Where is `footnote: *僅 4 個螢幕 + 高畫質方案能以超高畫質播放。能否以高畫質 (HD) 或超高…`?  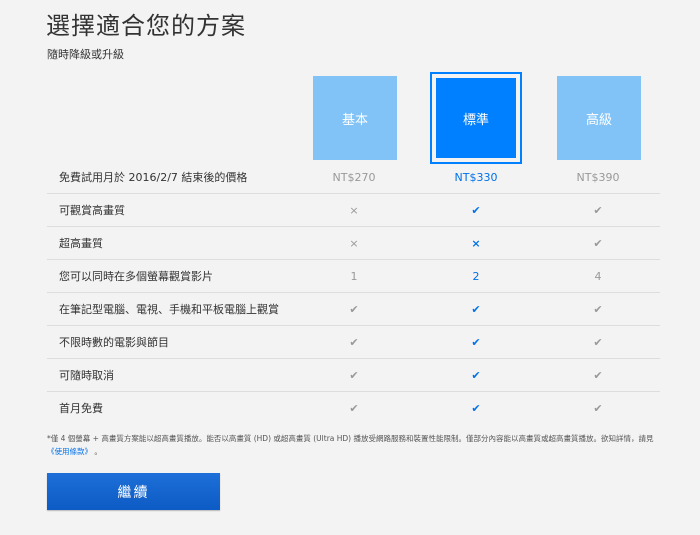
footnote: *僅 4 個螢幕 + 高畫質方案能以超高畫質播放。能否以高畫質 (HD) 或超高… is located at coordinates (354, 445).